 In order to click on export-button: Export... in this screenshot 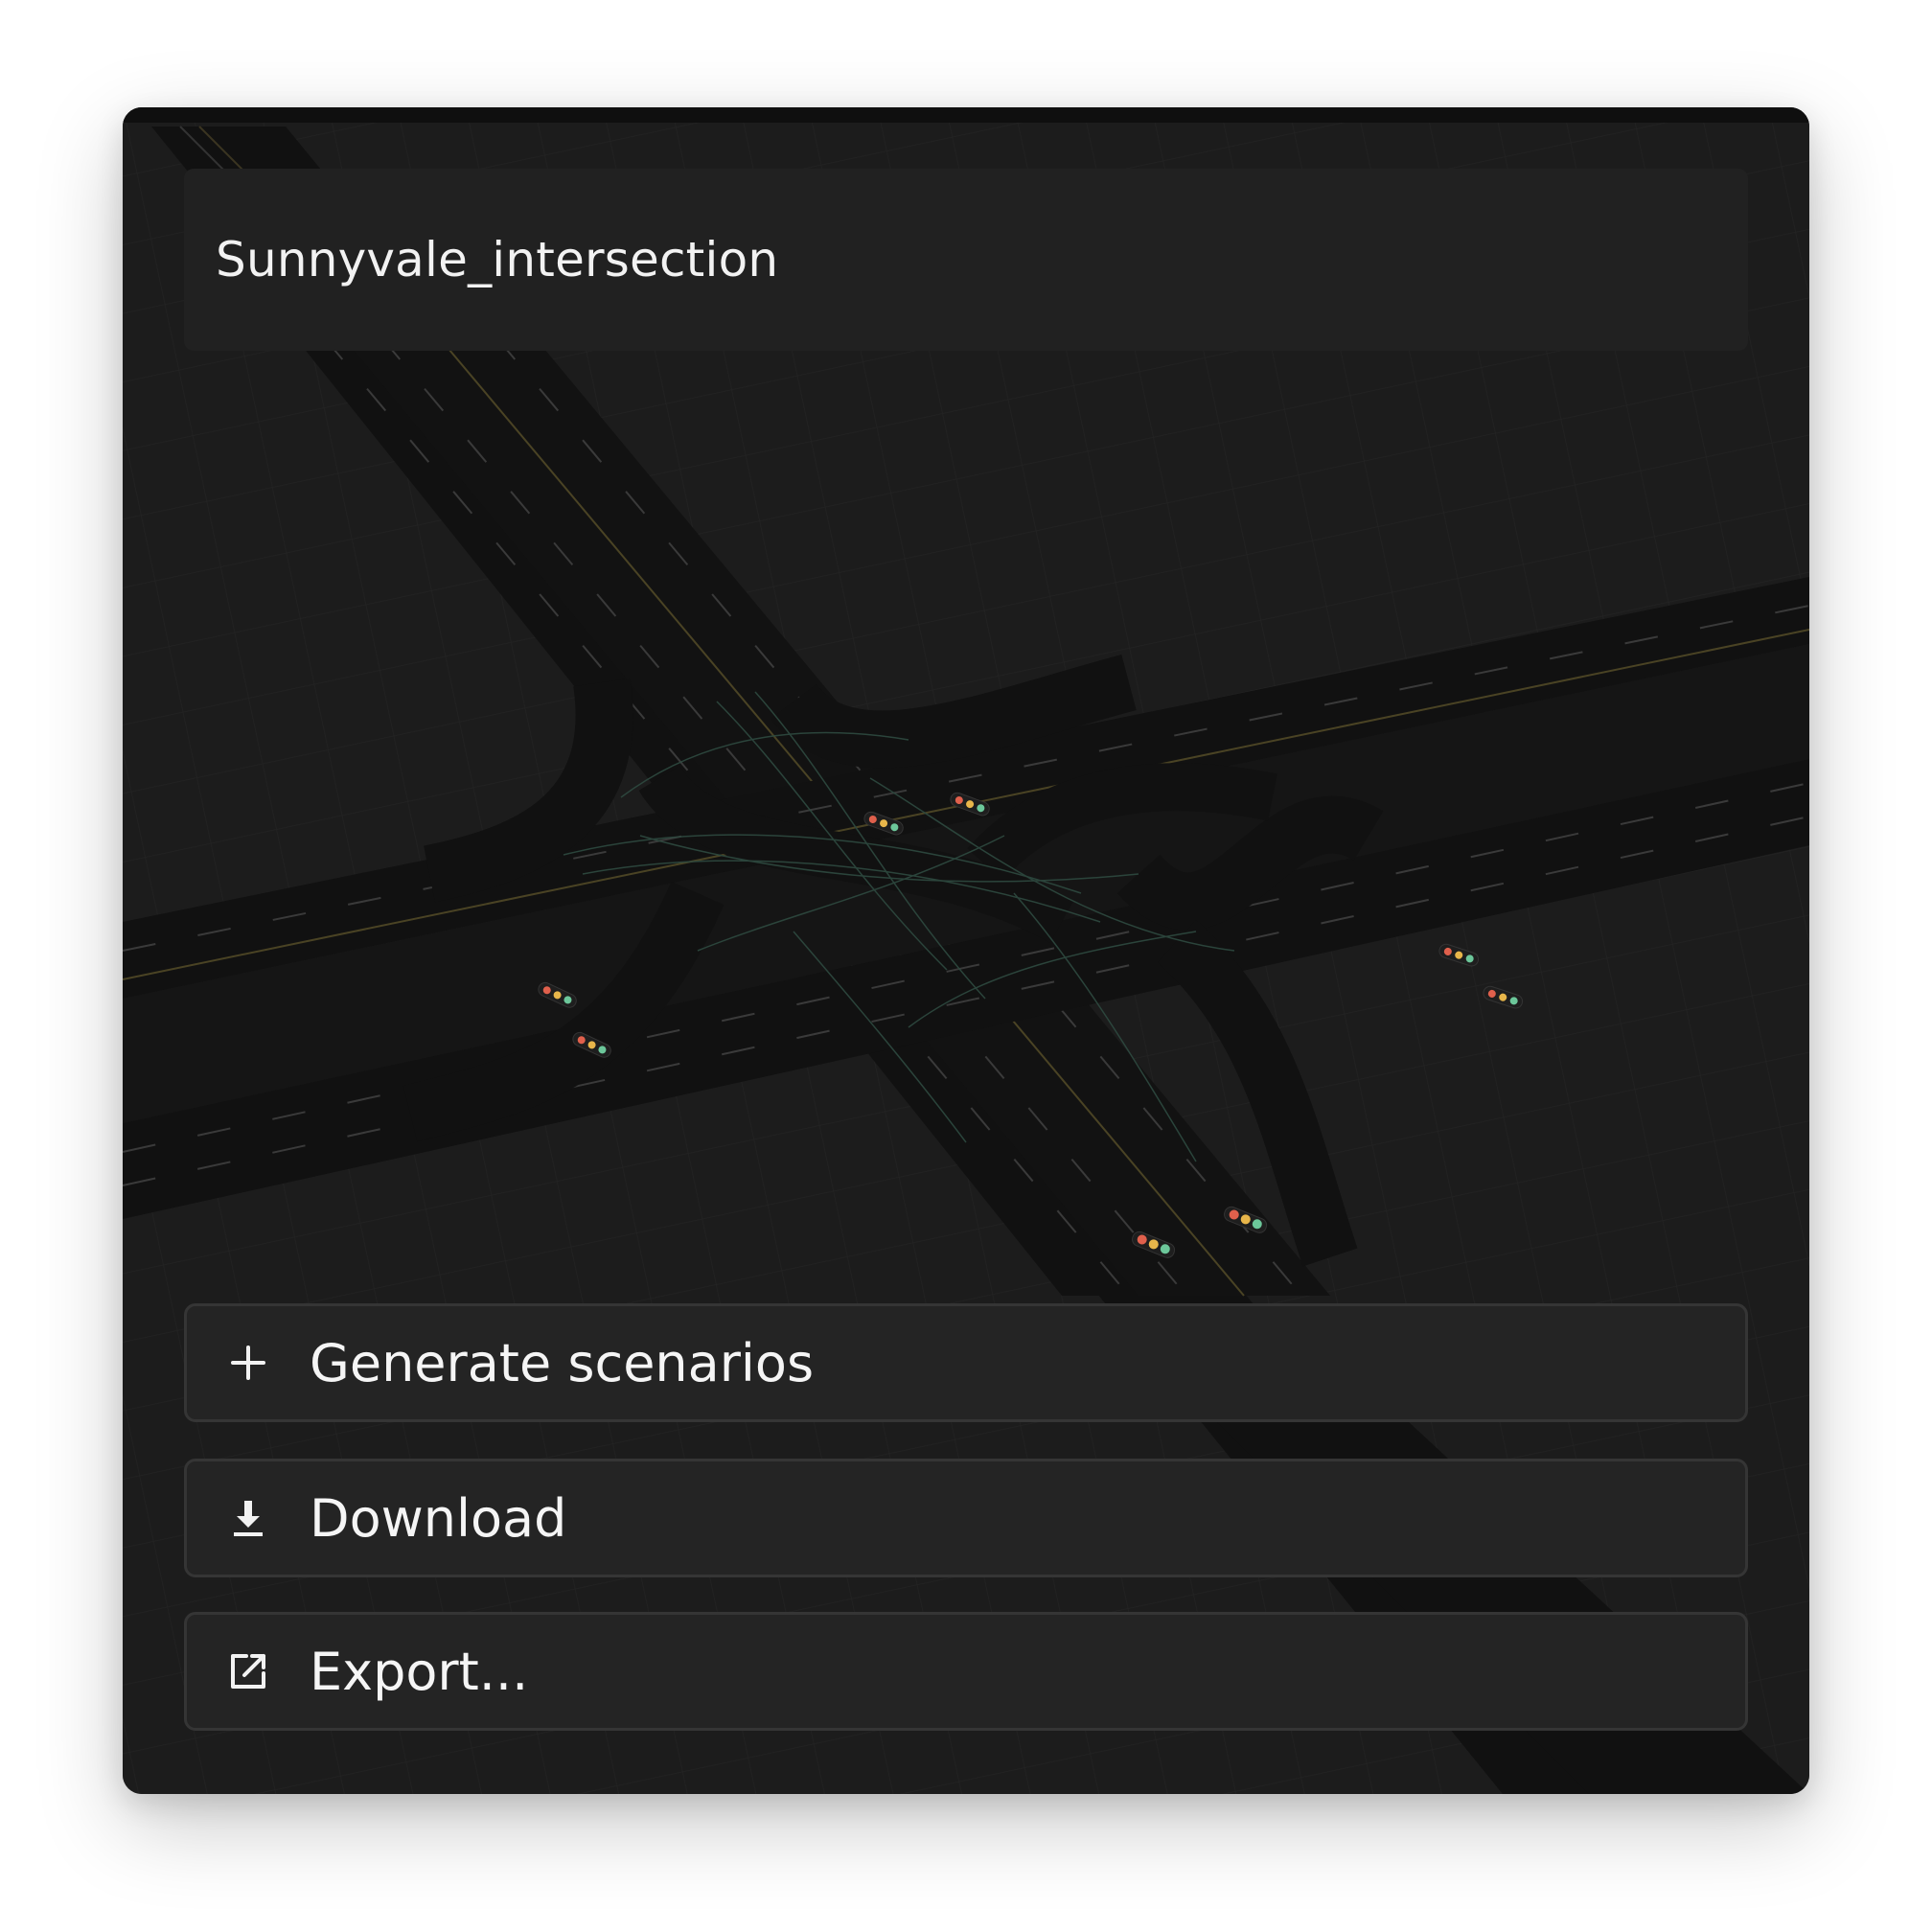, I will do `click(966, 1671)`.